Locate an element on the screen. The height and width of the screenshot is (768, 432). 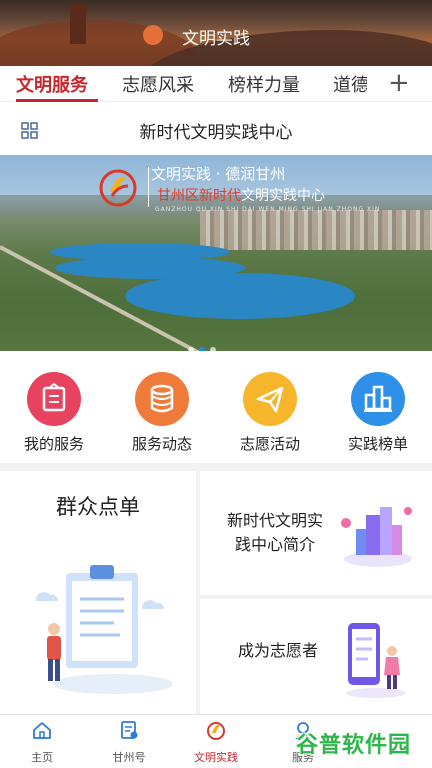
banner-lake is located at coordinates (240, 296).